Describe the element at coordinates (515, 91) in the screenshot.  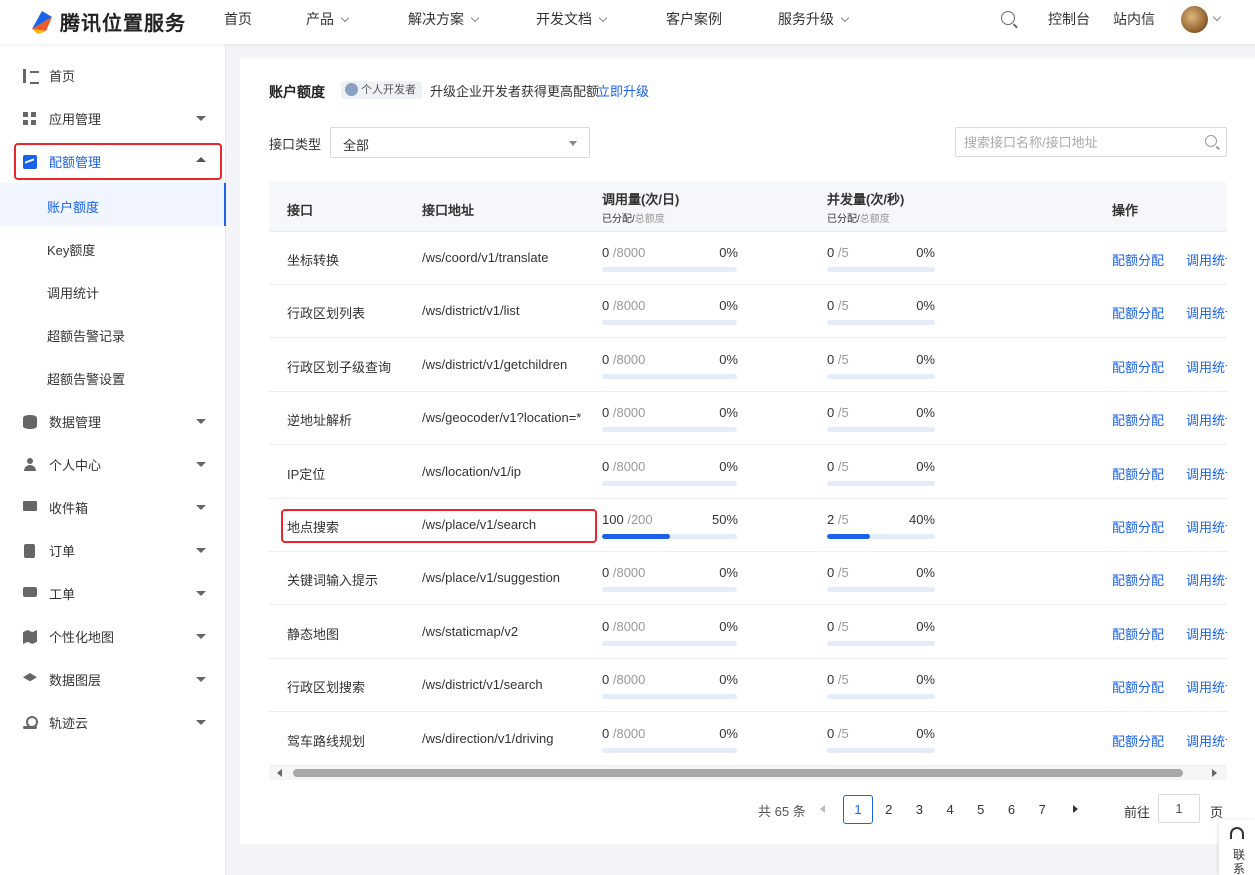
I see `upgrade-tip: 升级企业开发者获得更高配额` at that location.